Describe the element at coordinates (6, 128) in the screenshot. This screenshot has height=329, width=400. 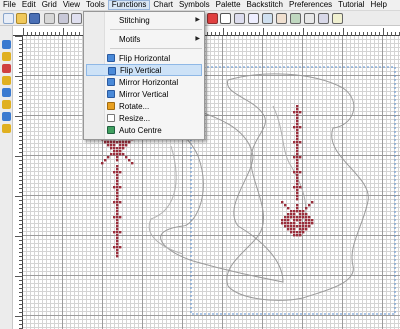
I see `picker-tool-icon` at that location.